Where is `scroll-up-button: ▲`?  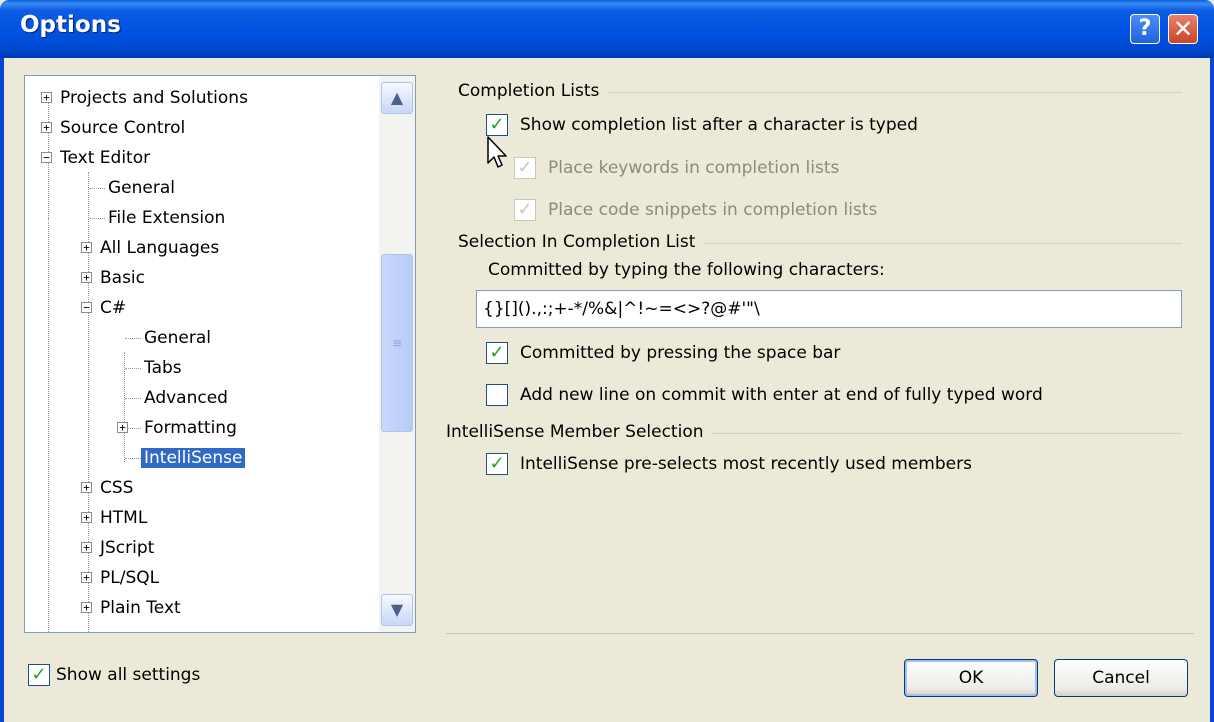 scroll-up-button: ▲ is located at coordinates (397, 98).